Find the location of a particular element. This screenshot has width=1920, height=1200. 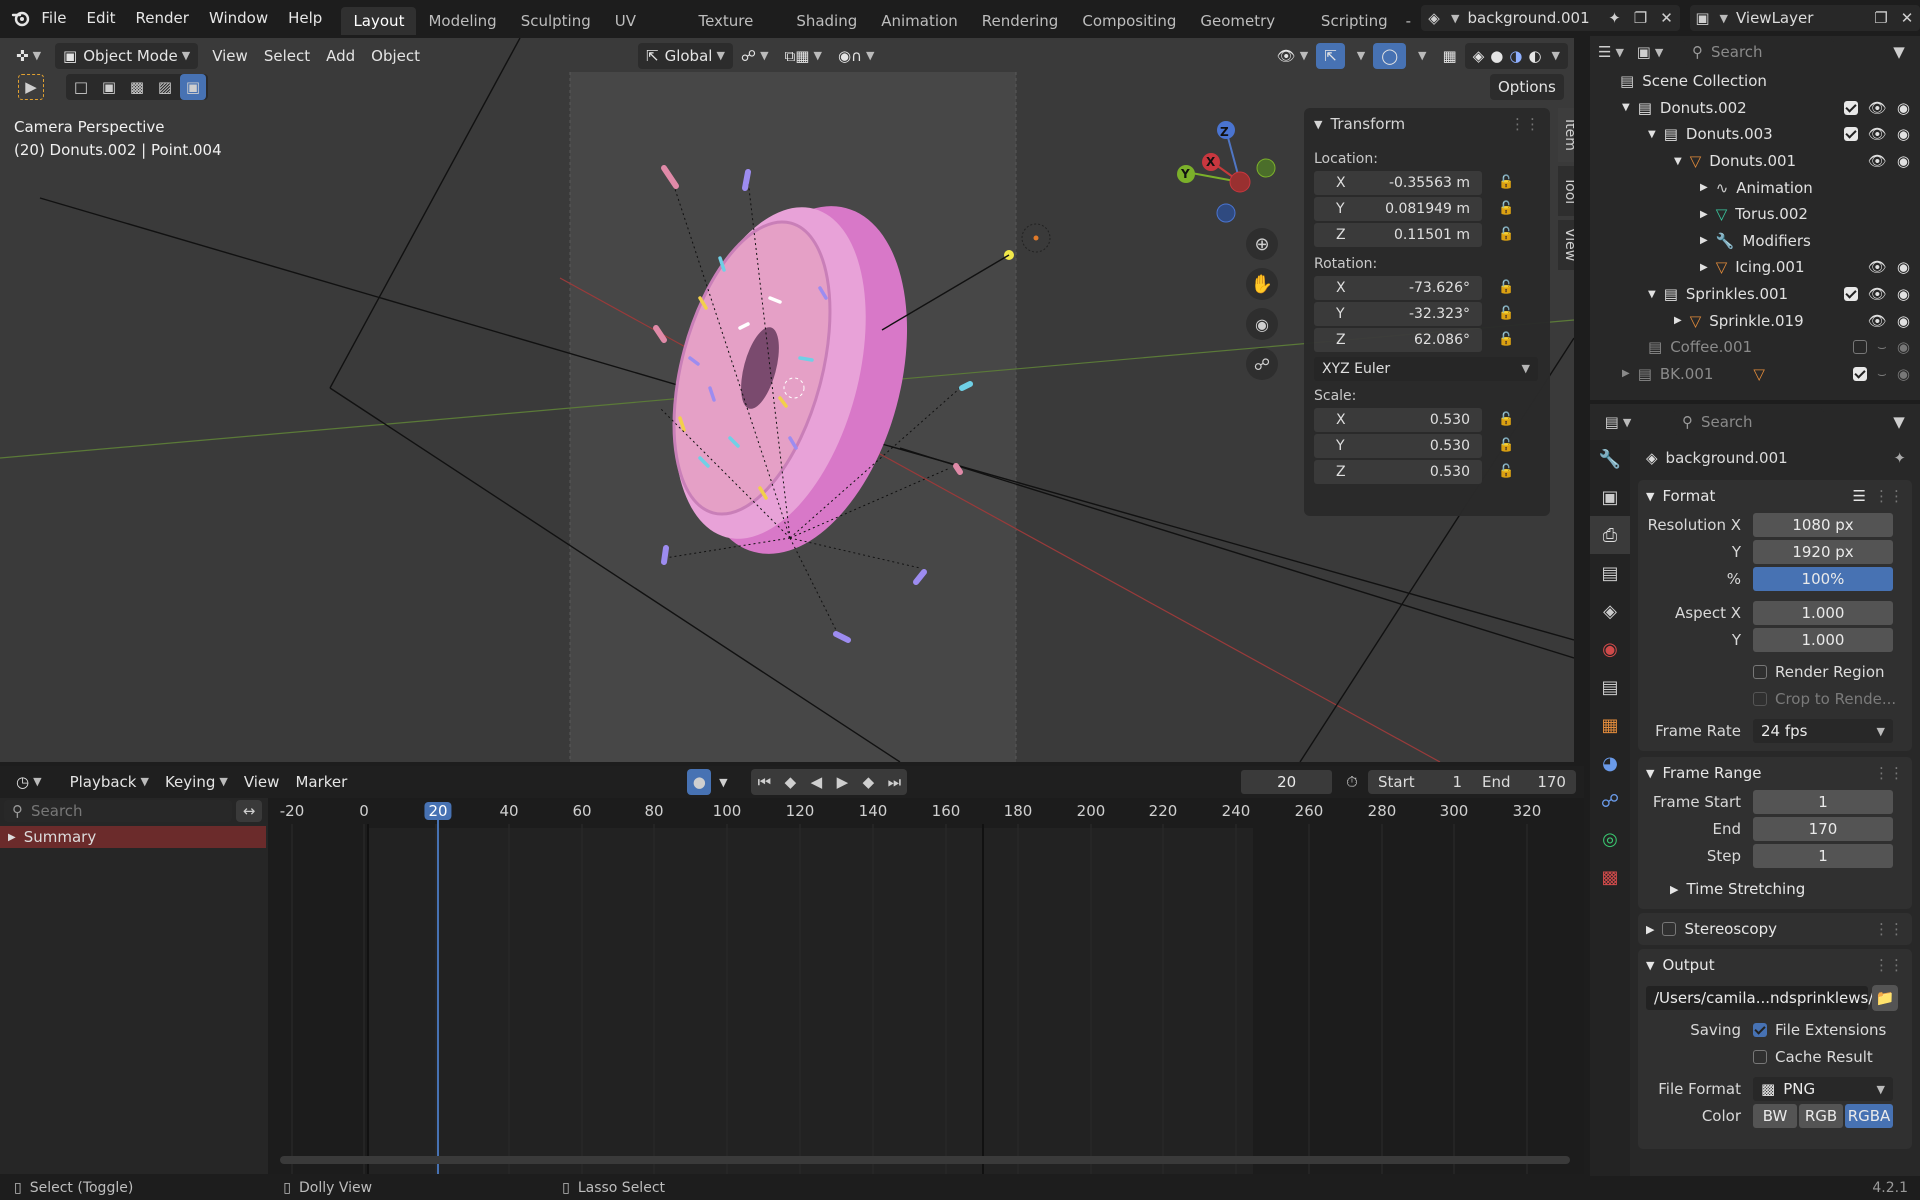

presets-list-icon: ☰ is located at coordinates (1859, 496).